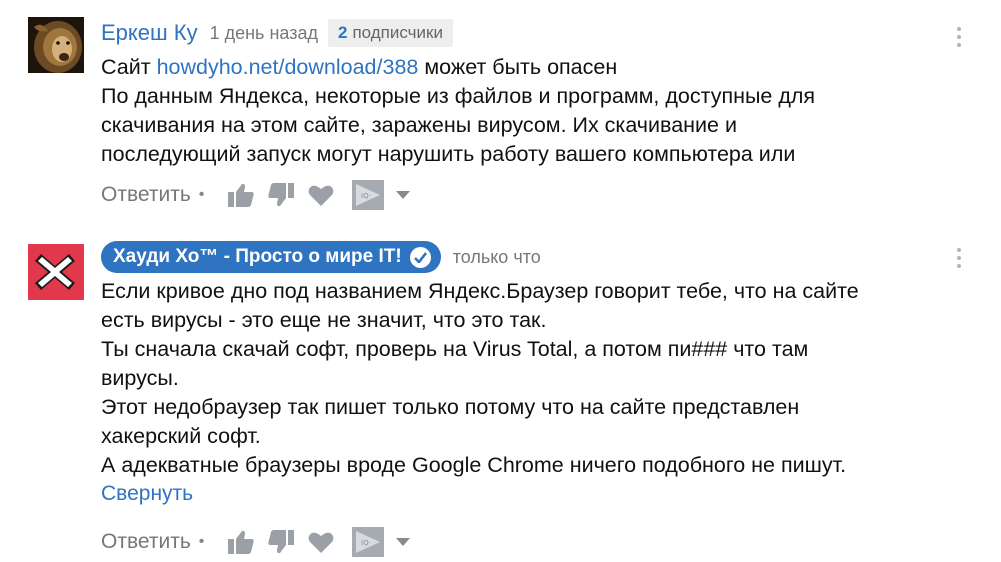 Image resolution: width=1001 pixels, height=562 pixels. I want to click on subscriber-count: 2, so click(342, 32).